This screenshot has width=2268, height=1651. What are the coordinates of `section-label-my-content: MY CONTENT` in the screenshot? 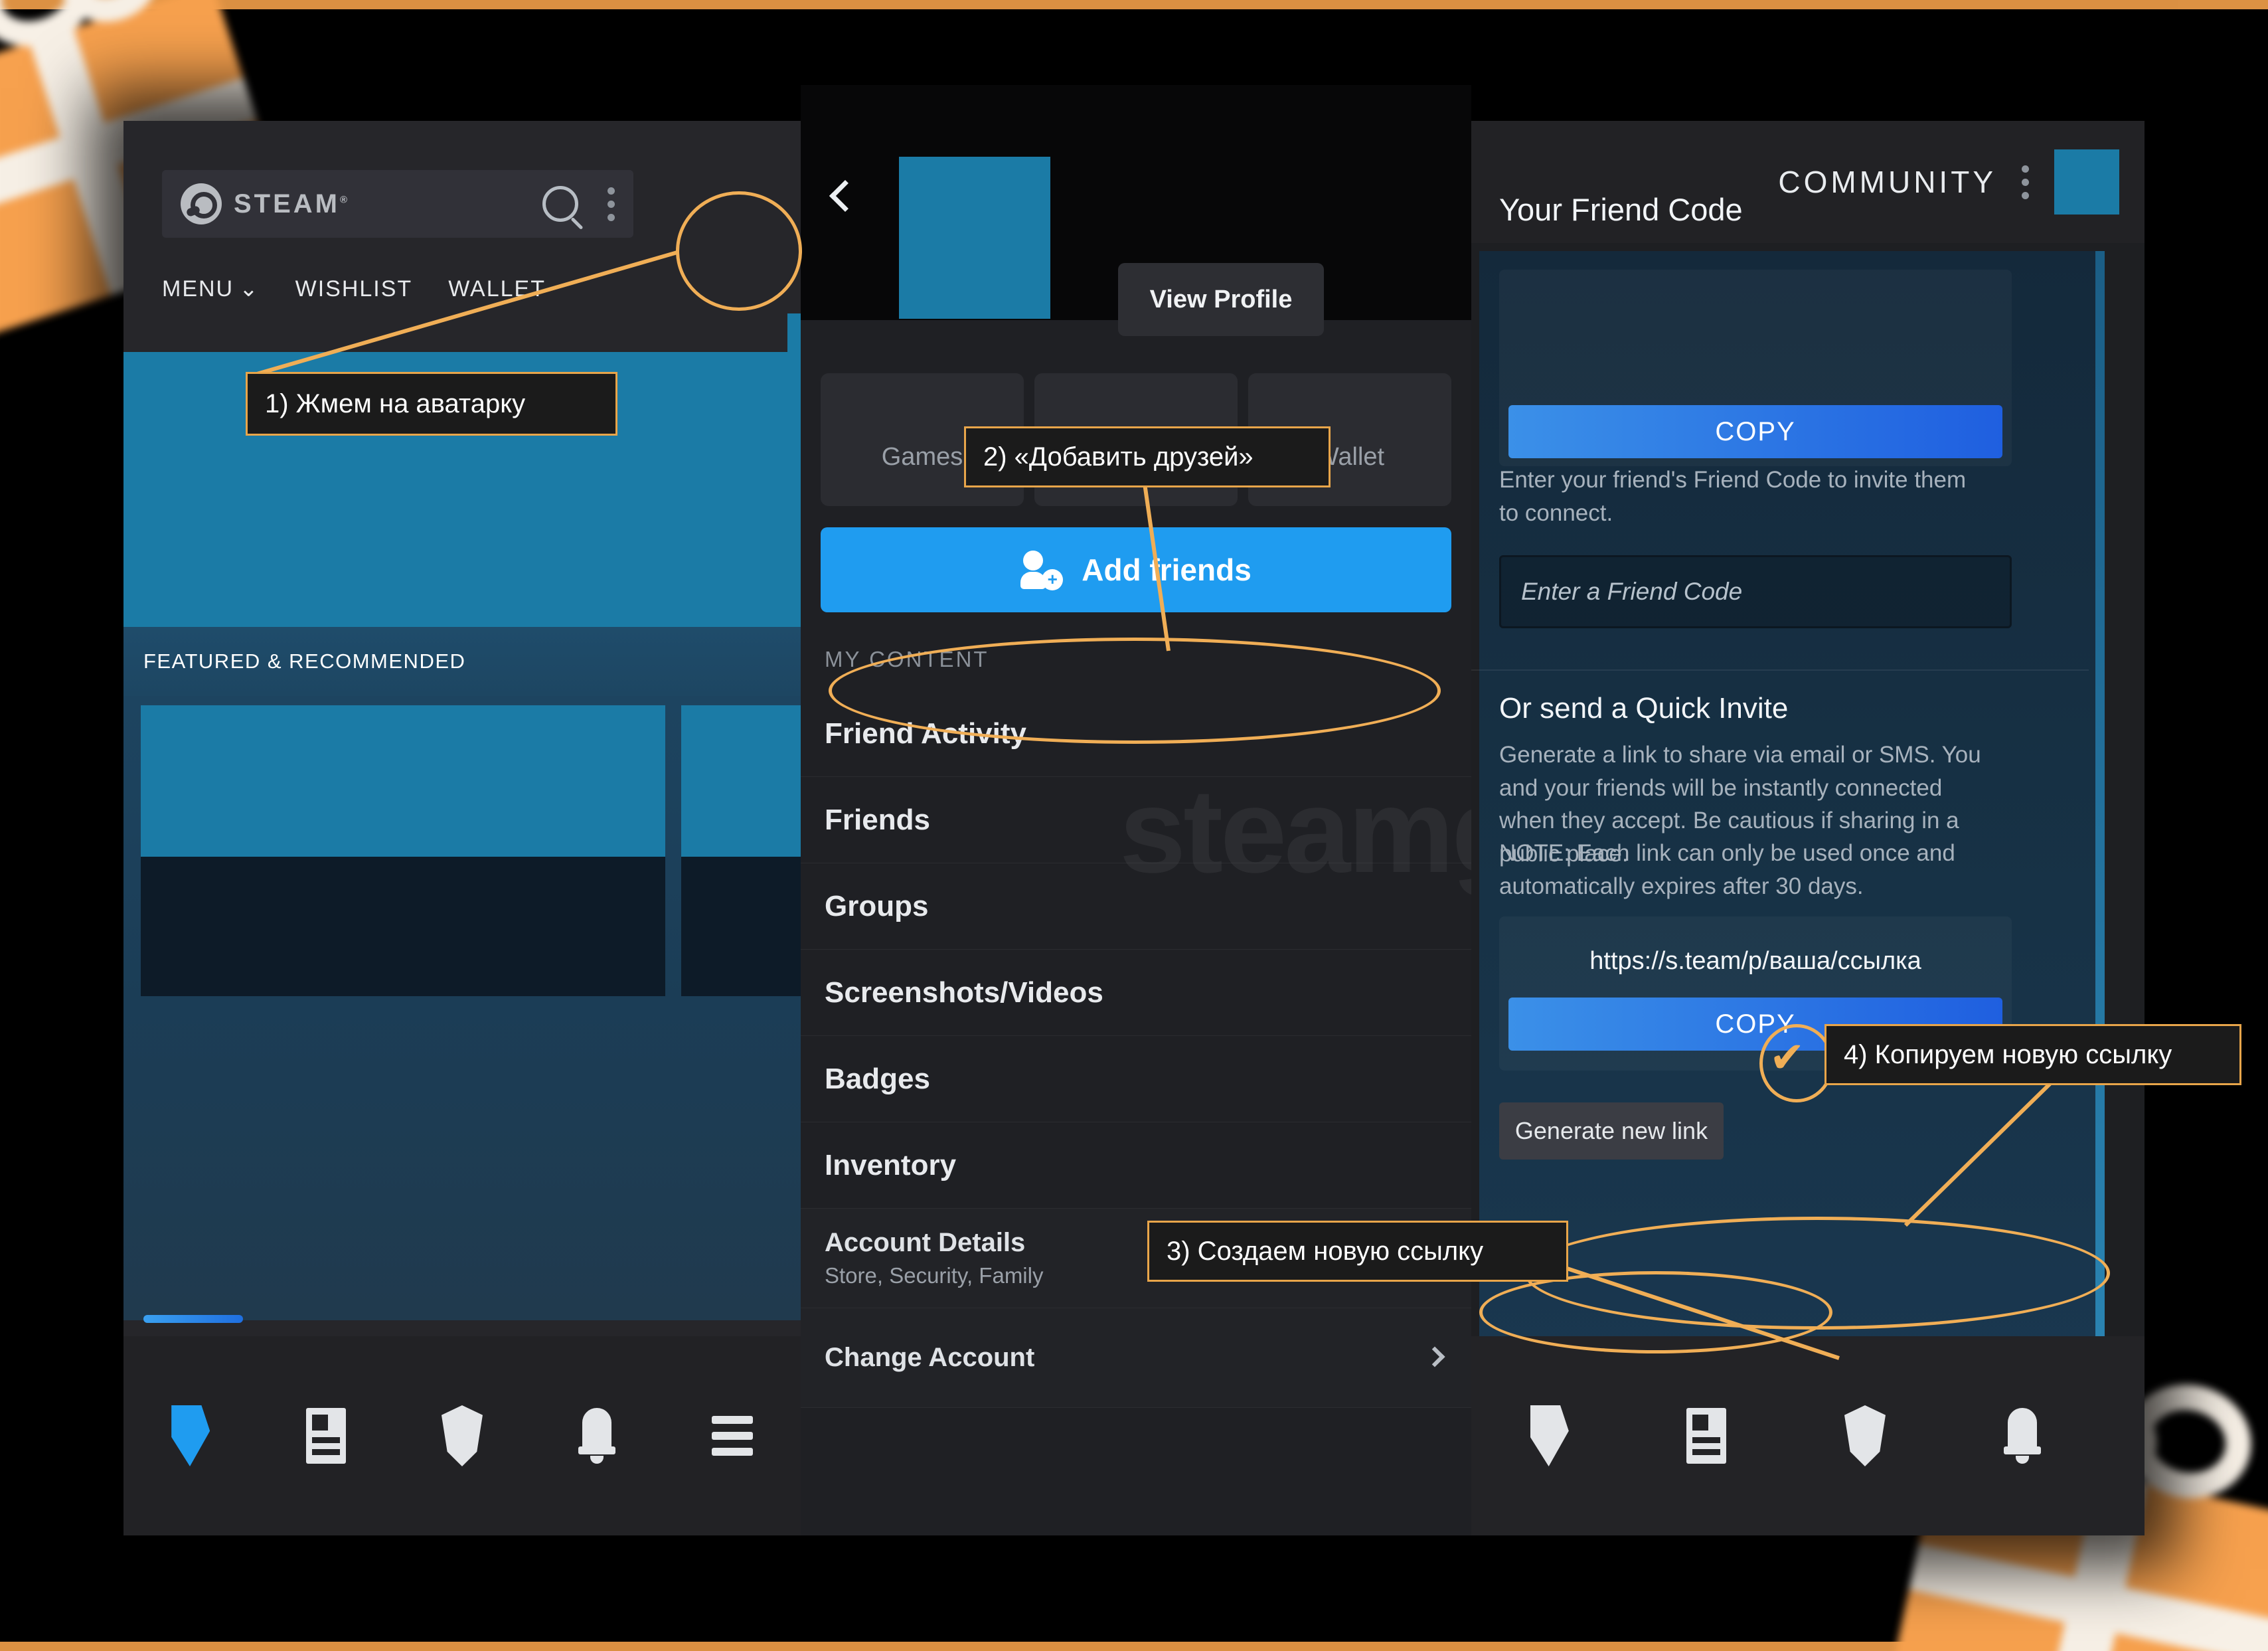 It's located at (907, 659).